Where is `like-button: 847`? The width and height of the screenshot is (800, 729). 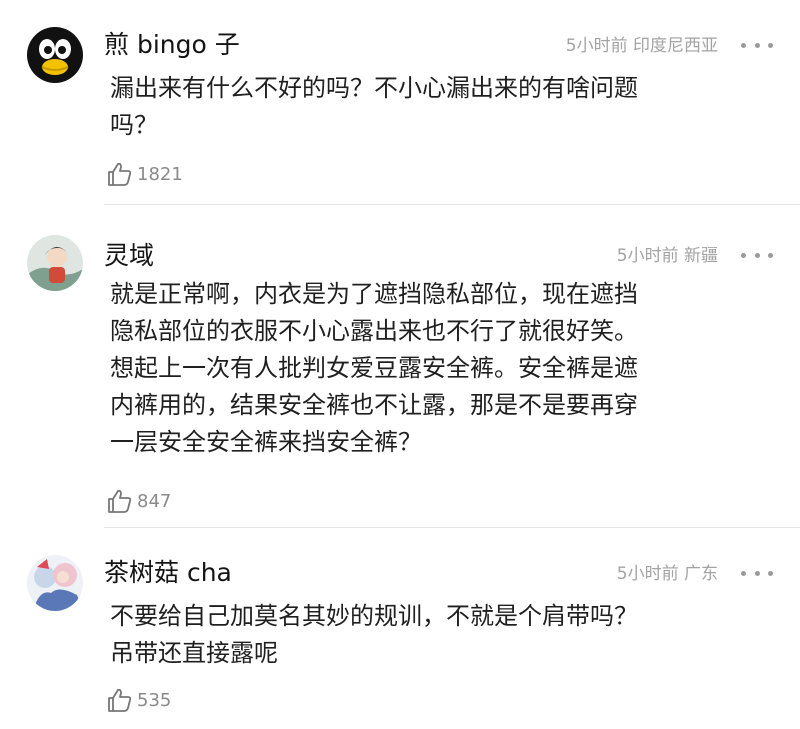
like-button: 847 is located at coordinates (138, 501).